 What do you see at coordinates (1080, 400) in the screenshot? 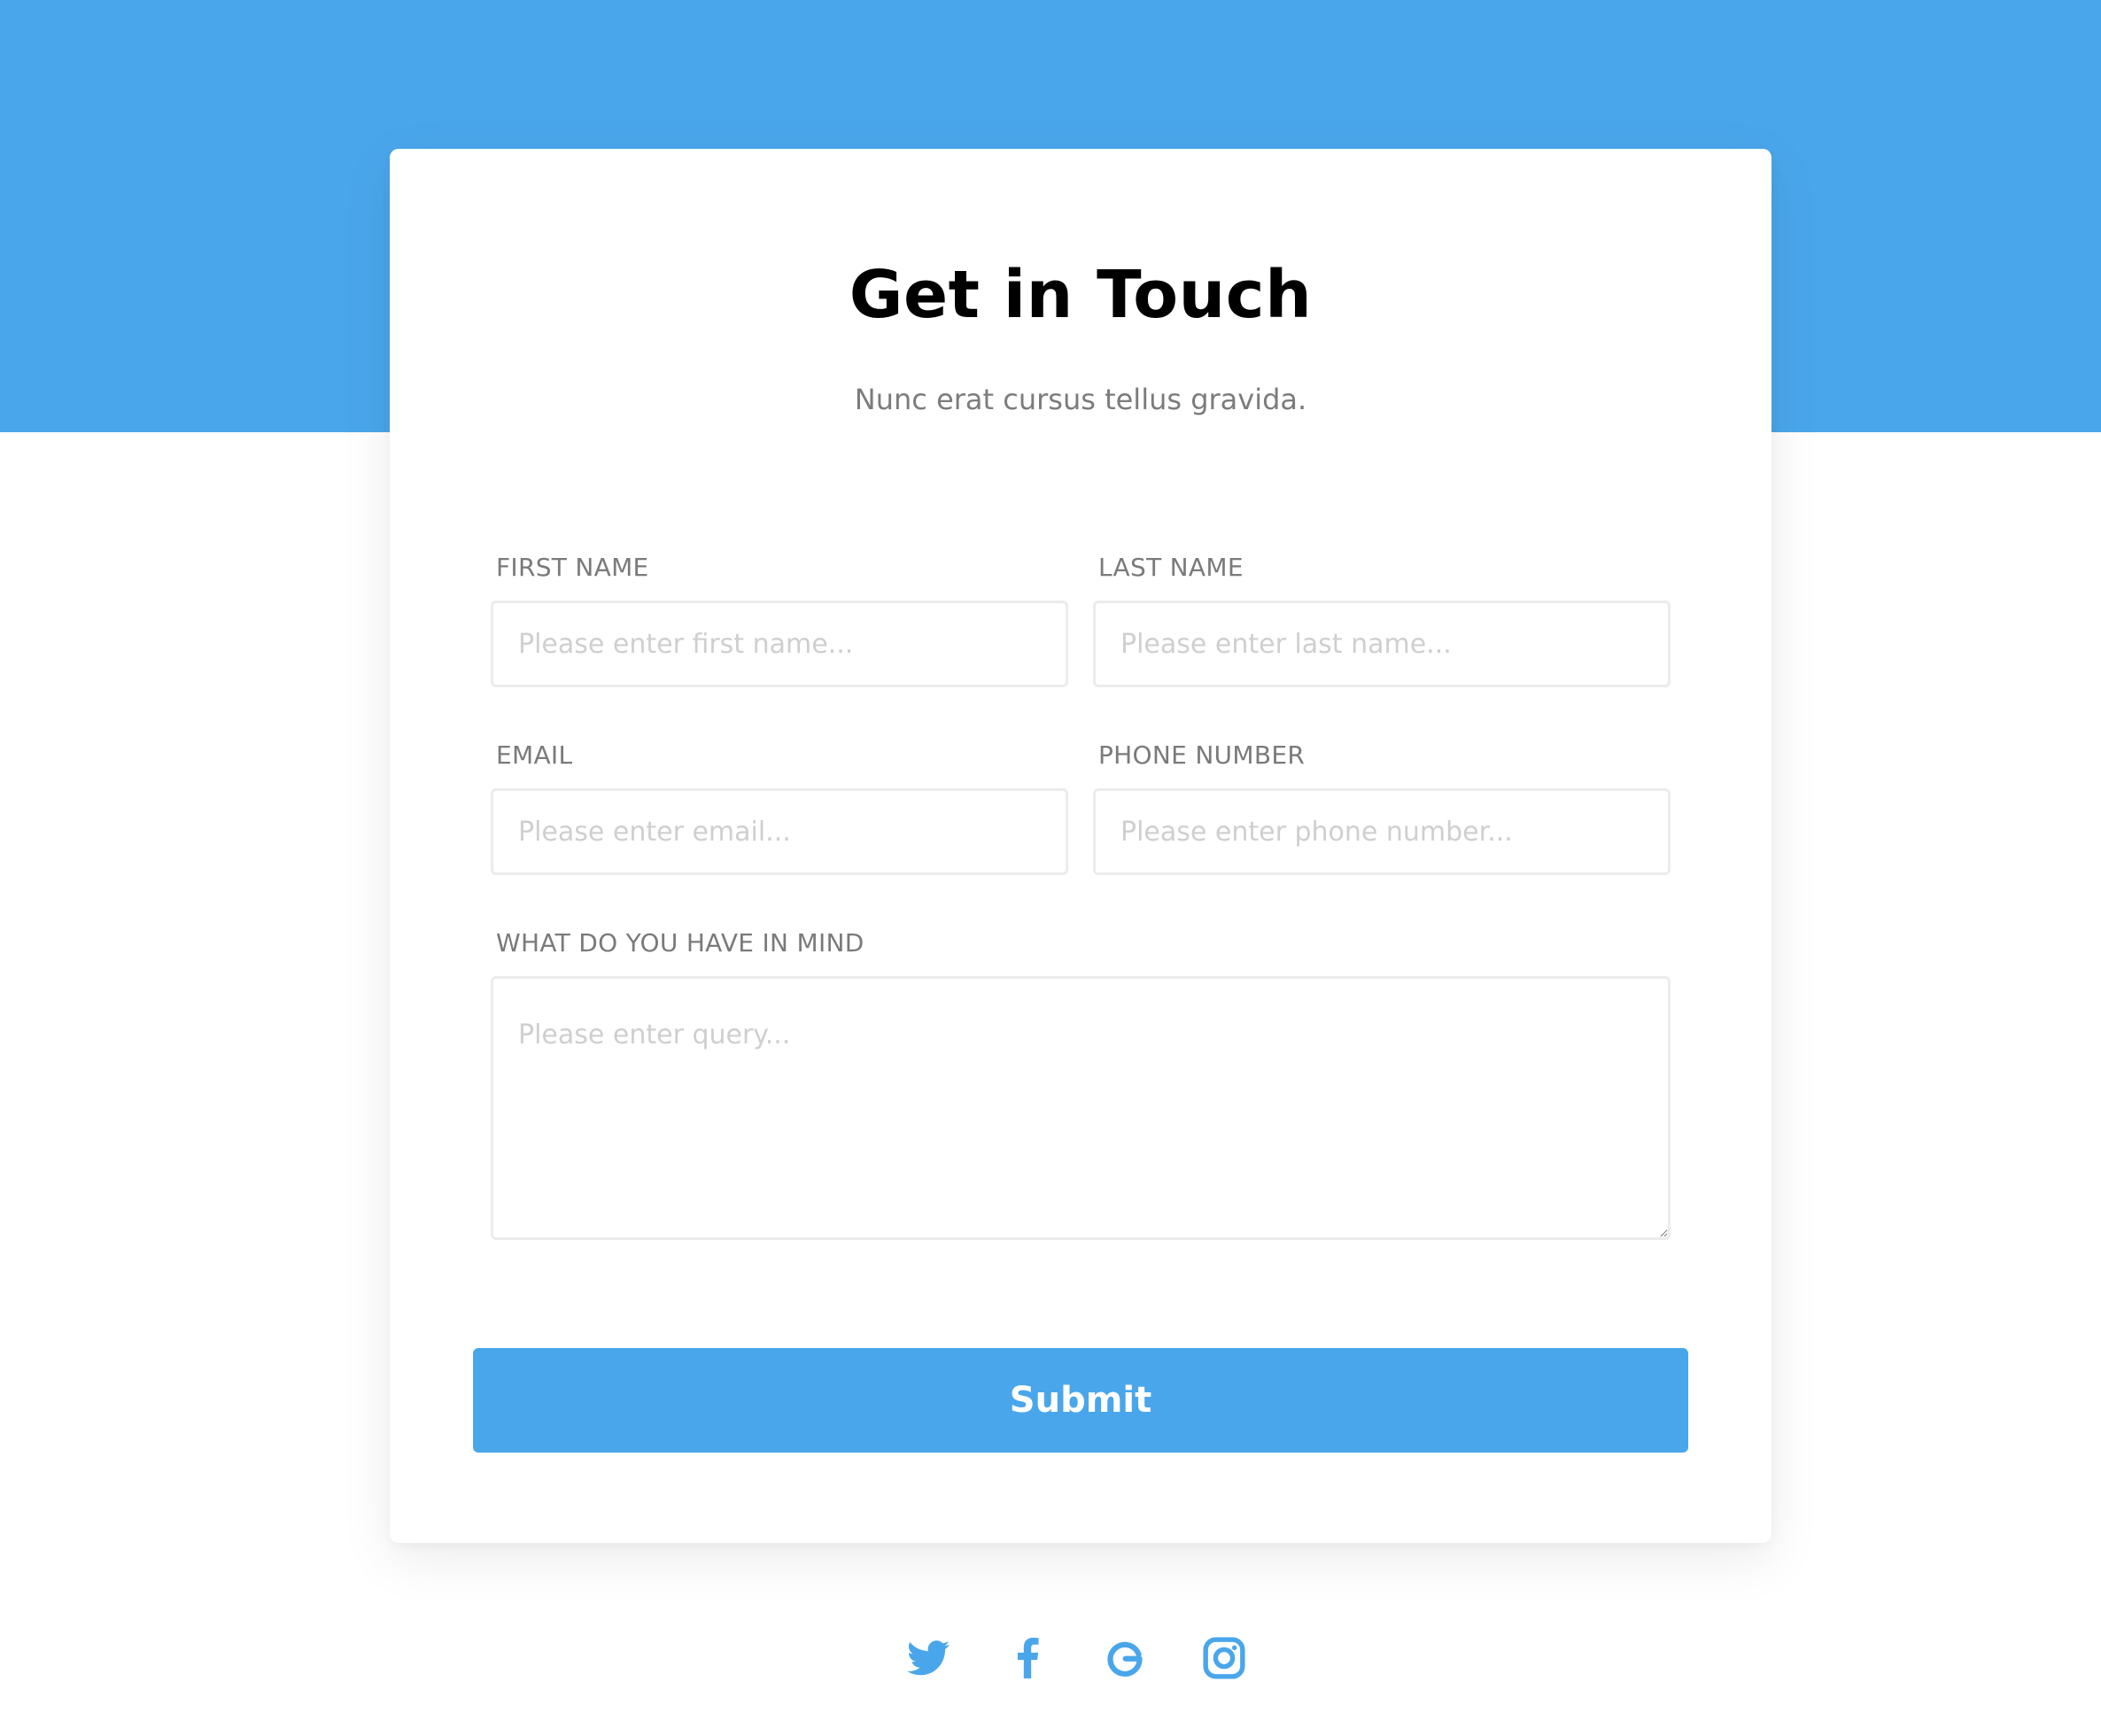
I see `page-subtitle: Nunc erat cursus tellus gravida.` at bounding box center [1080, 400].